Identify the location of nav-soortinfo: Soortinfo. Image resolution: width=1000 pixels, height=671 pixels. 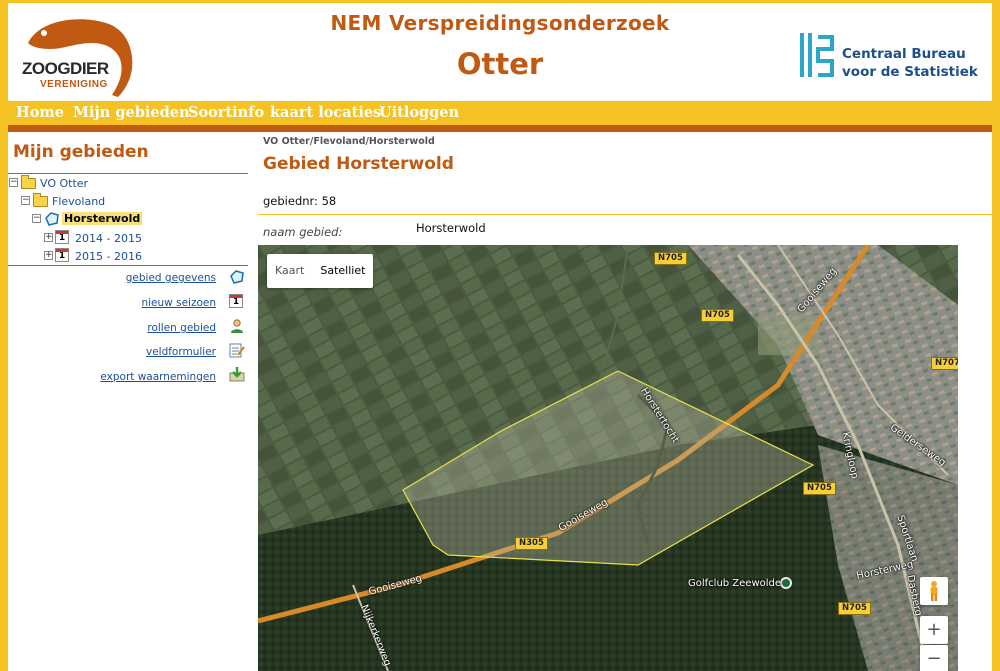
(226, 112).